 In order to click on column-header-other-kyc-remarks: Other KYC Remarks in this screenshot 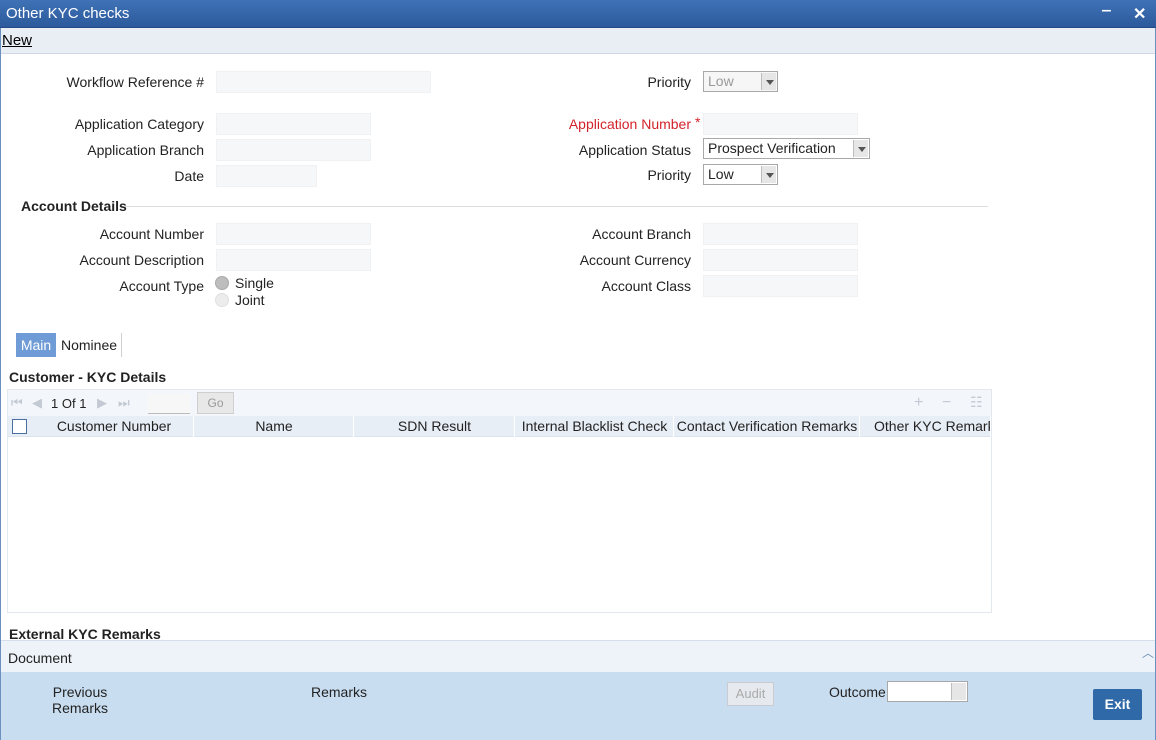, I will do `click(926, 426)`.